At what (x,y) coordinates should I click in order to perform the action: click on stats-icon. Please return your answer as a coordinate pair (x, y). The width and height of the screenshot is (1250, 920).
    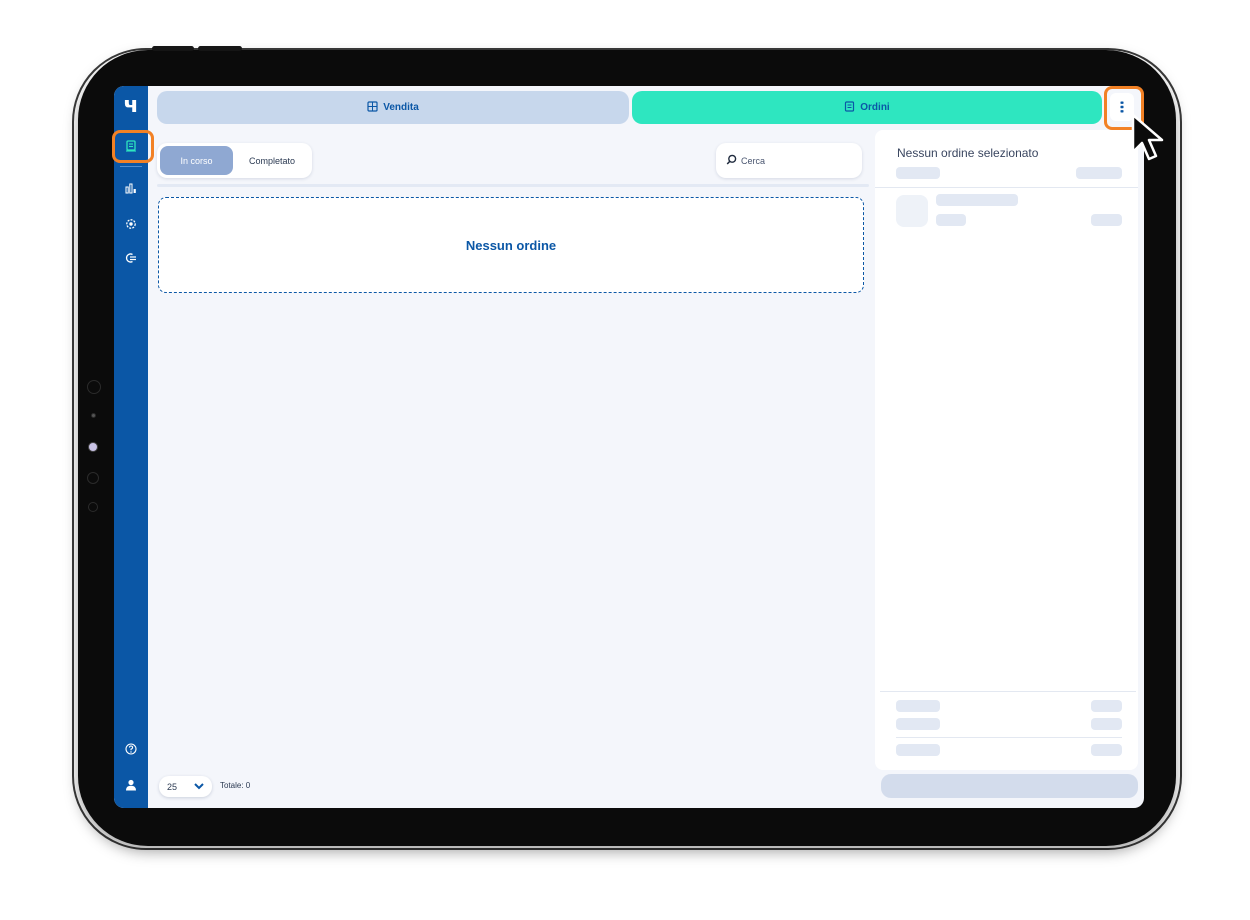
    Looking at the image, I should click on (130, 188).